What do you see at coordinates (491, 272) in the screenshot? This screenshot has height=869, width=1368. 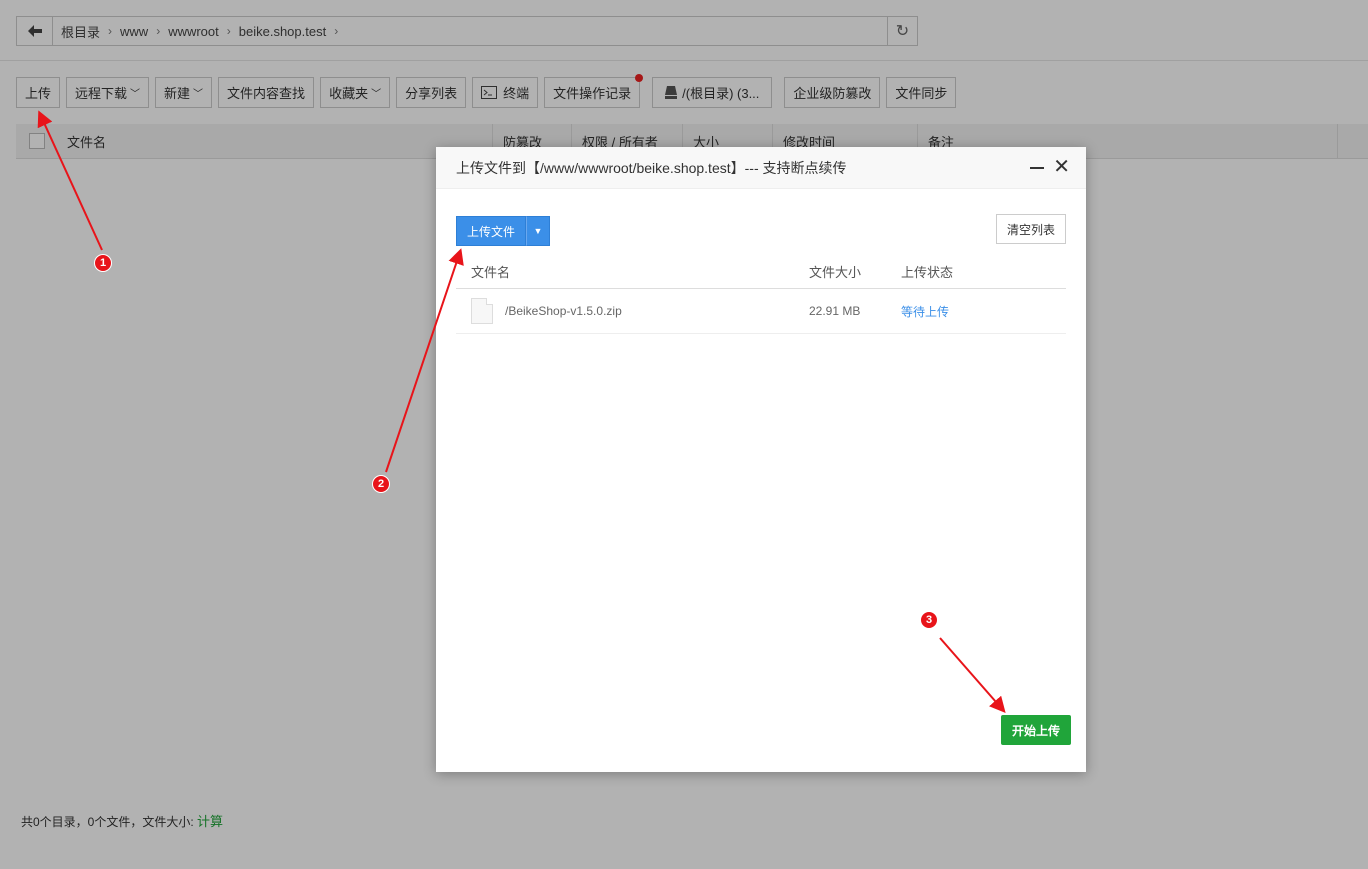 I see `column-header-filename: 文件名` at bounding box center [491, 272].